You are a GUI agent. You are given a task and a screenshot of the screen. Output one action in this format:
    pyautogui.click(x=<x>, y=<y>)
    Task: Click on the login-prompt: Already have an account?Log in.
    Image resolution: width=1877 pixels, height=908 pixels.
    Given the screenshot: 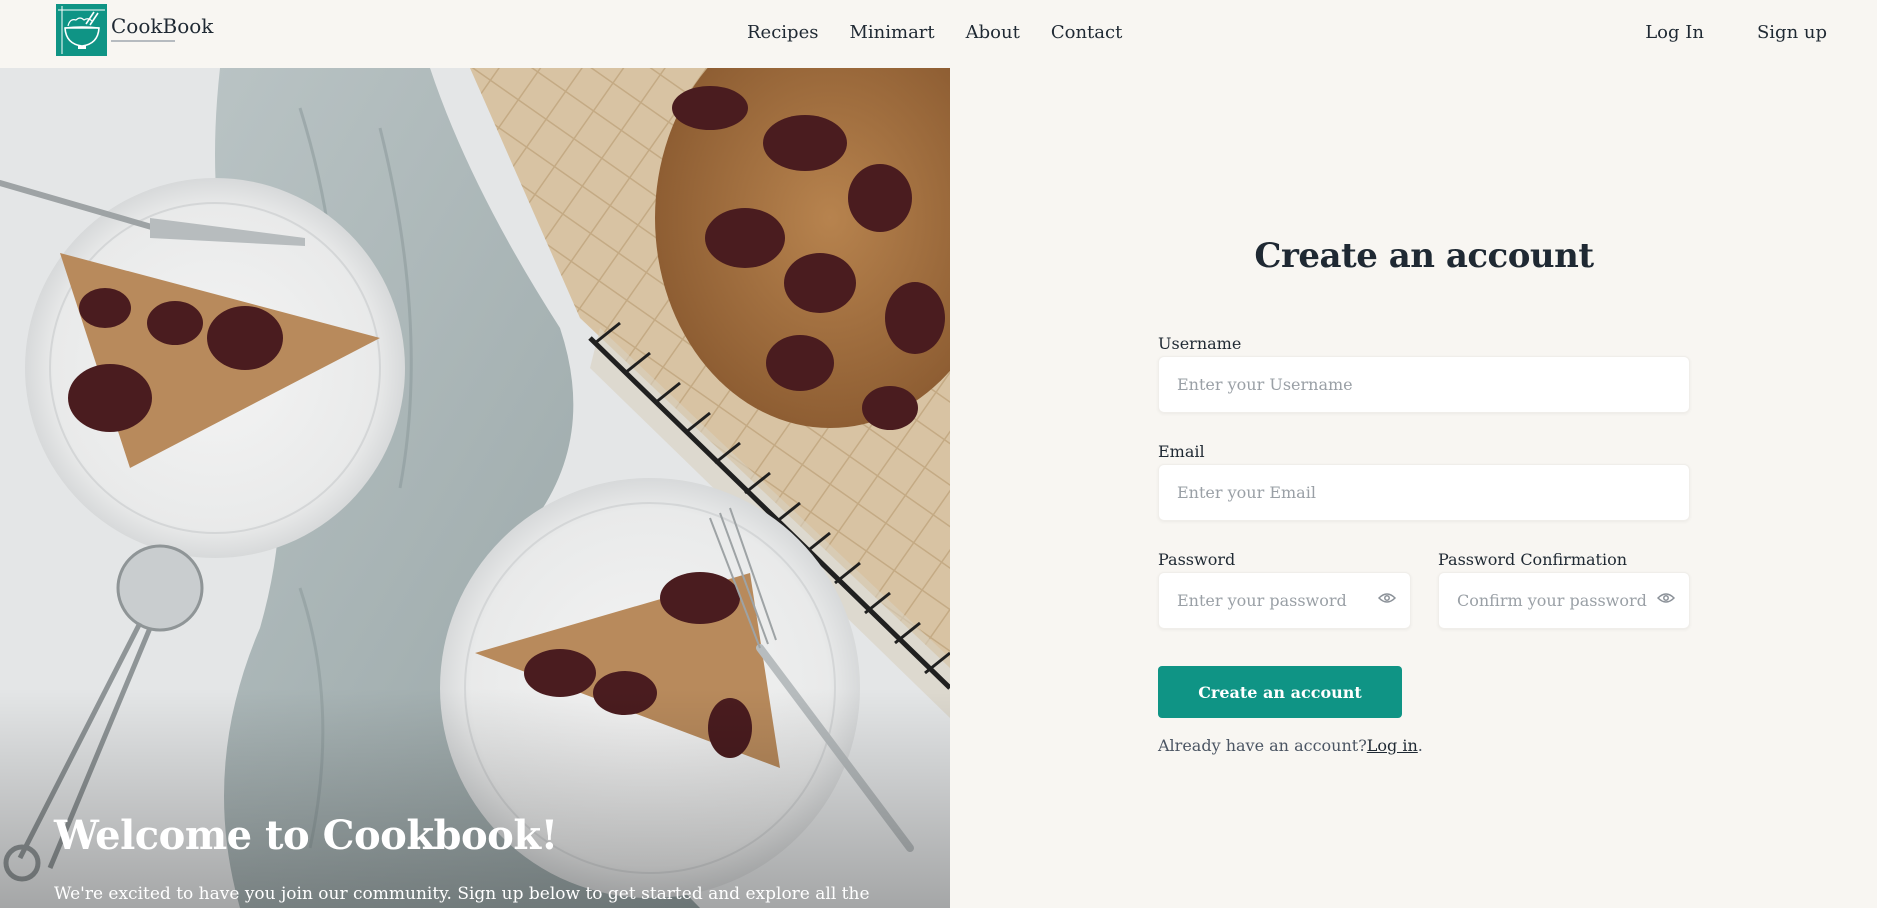 What is the action you would take?
    pyautogui.click(x=1290, y=745)
    